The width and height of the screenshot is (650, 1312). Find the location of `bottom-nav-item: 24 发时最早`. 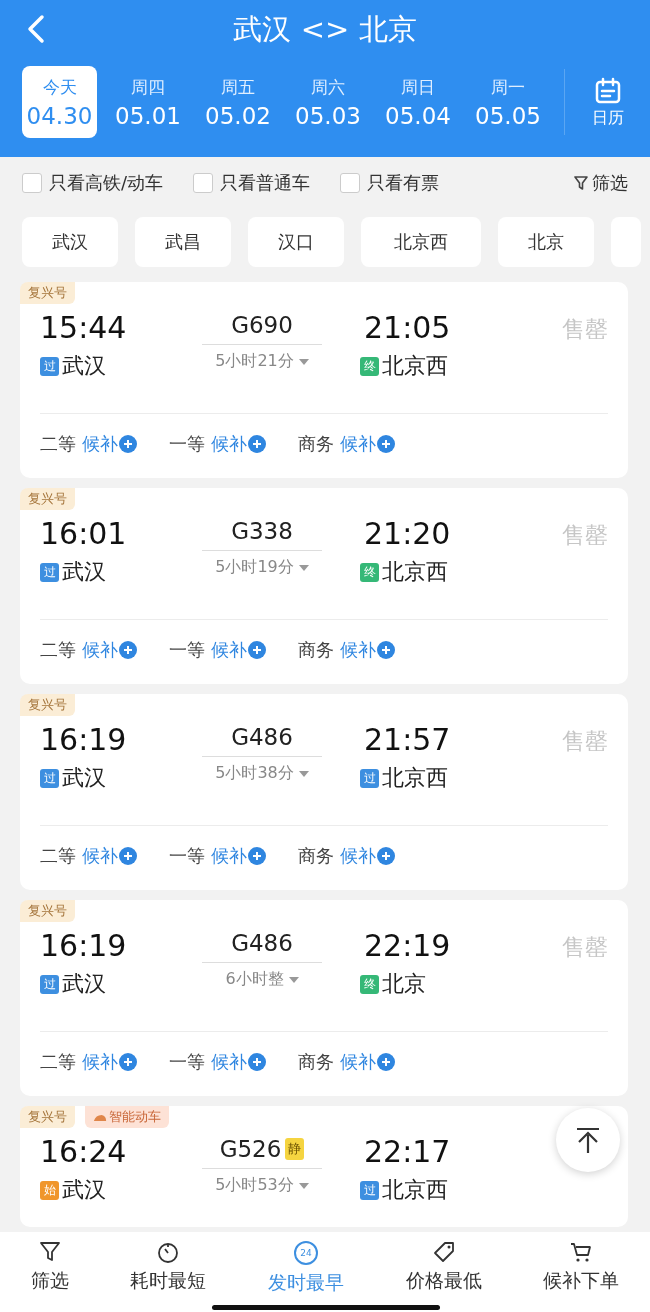

bottom-nav-item: 24 发时最早 is located at coordinates (306, 1268).